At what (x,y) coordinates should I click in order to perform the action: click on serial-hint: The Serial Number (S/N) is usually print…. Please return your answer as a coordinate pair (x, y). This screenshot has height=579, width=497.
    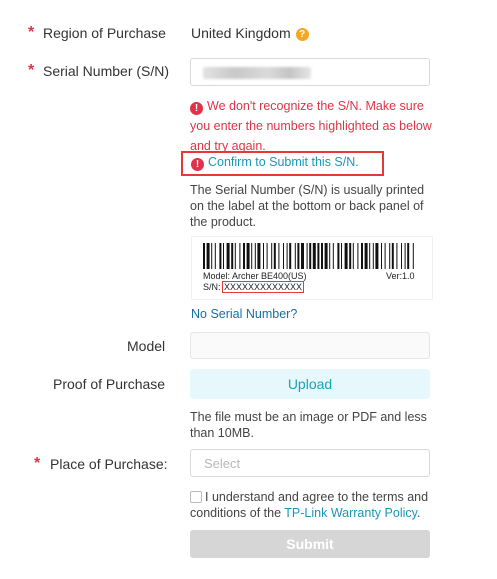
    Looking at the image, I should click on (307, 206).